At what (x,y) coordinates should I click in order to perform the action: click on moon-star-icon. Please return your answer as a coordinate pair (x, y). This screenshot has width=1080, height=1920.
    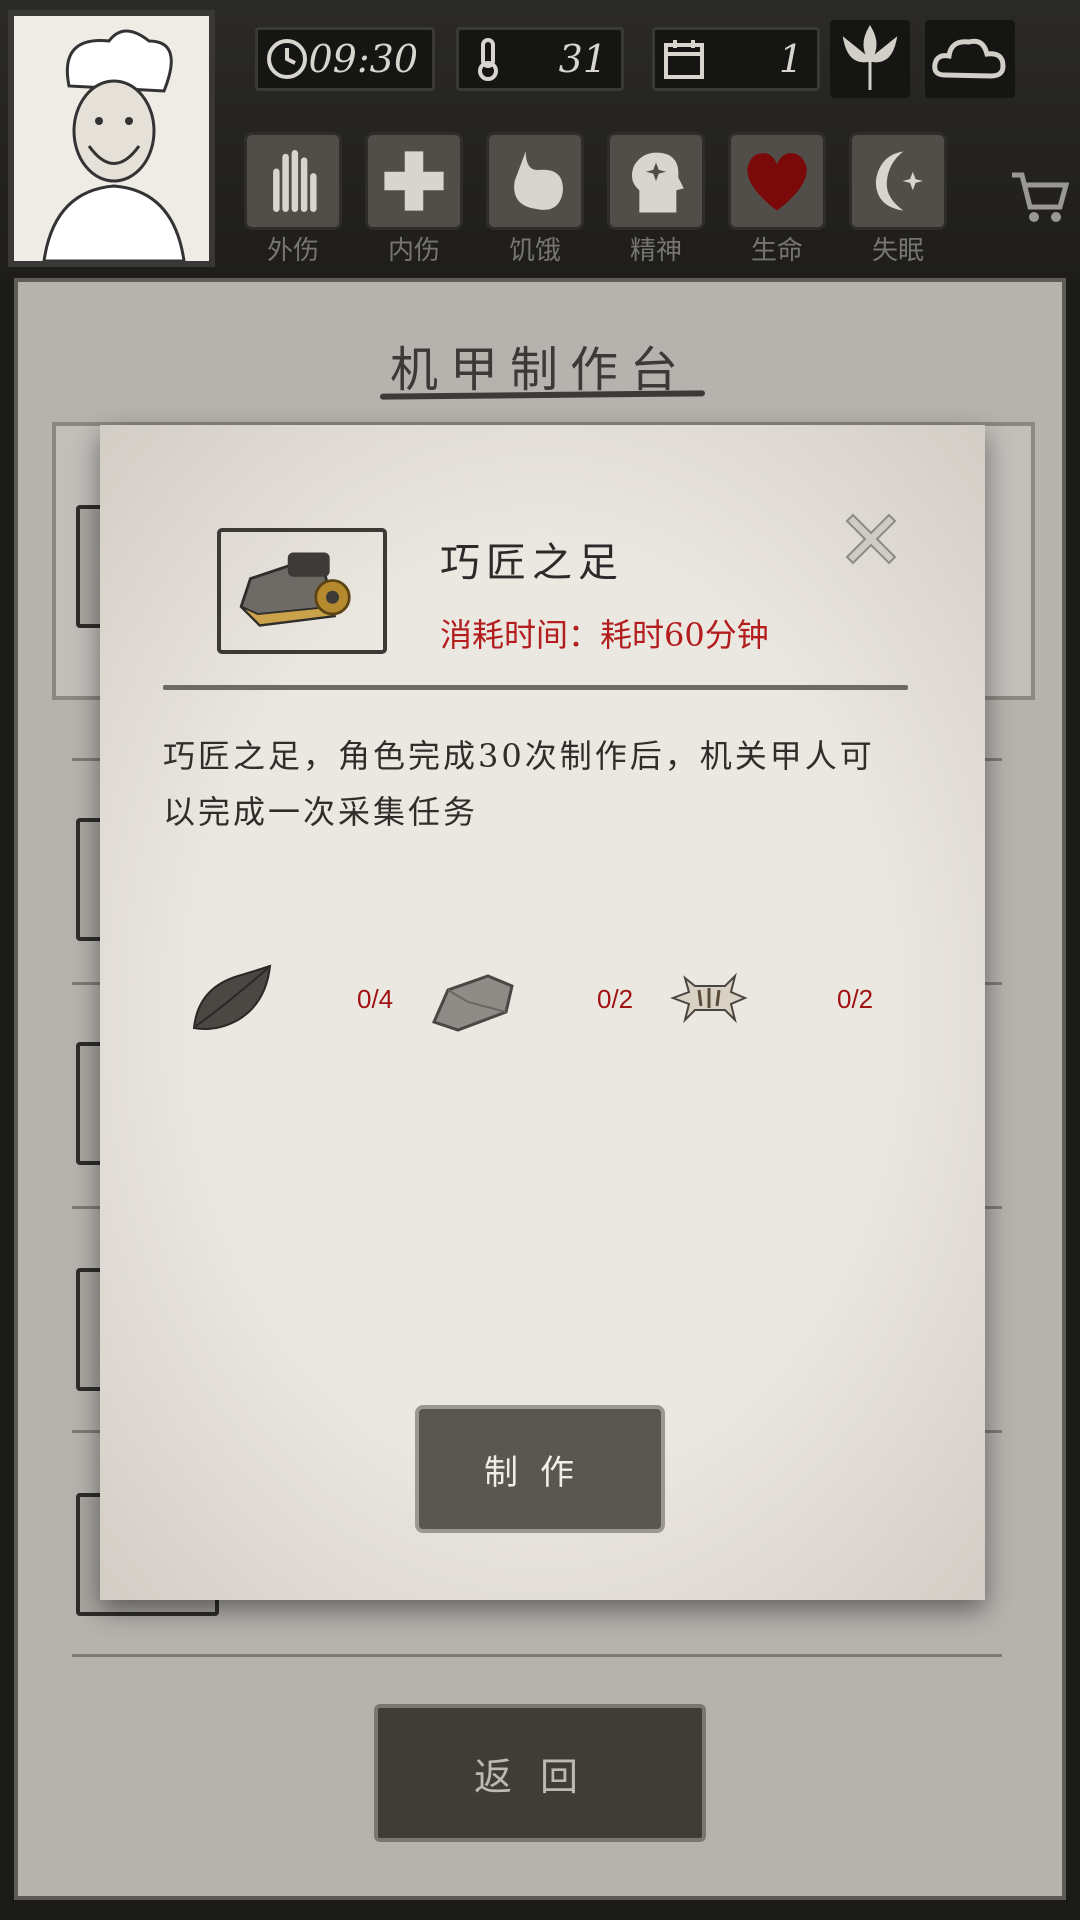
    Looking at the image, I should click on (899, 181).